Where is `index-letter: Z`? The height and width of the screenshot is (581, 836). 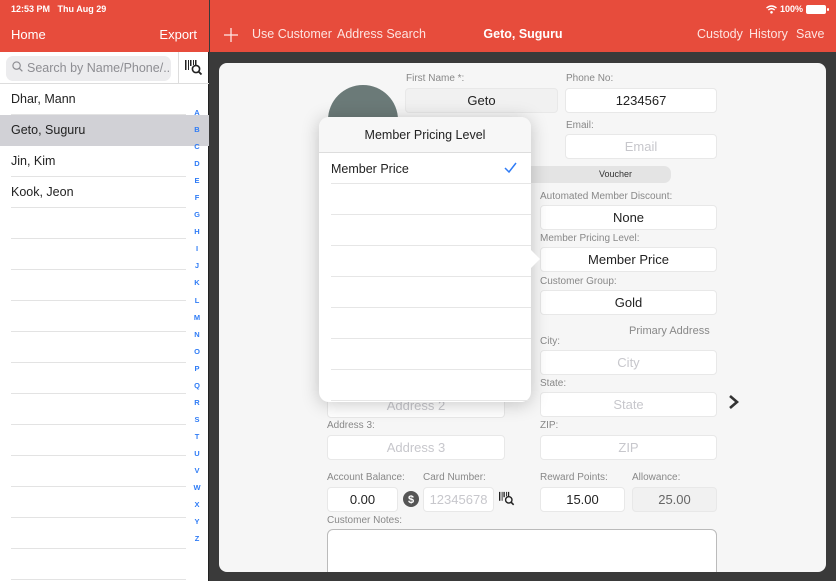
index-letter: Z is located at coordinates (197, 542).